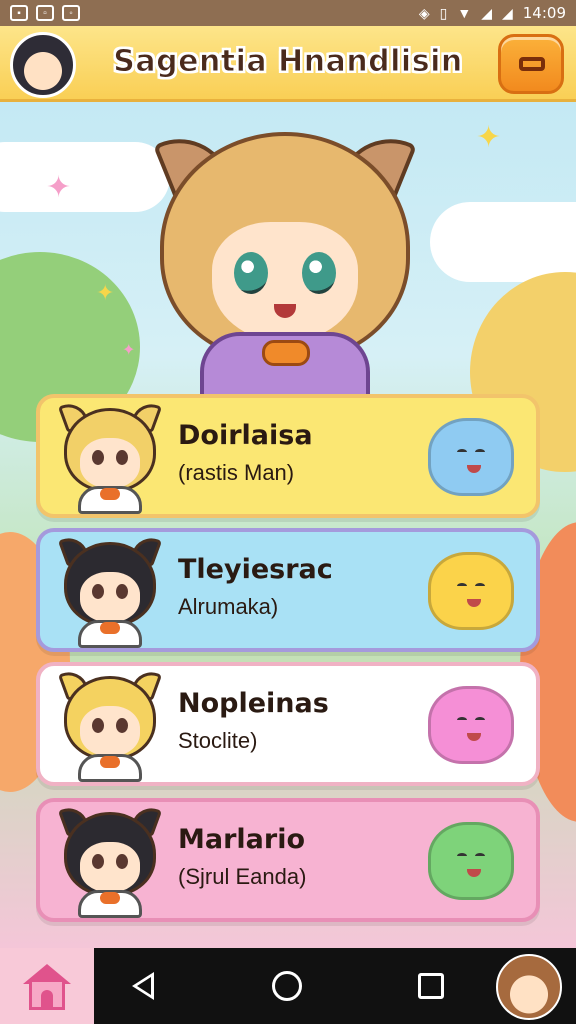 This screenshot has height=1024, width=576. What do you see at coordinates (71, 13) in the screenshot?
I see `message-icon: ◦` at bounding box center [71, 13].